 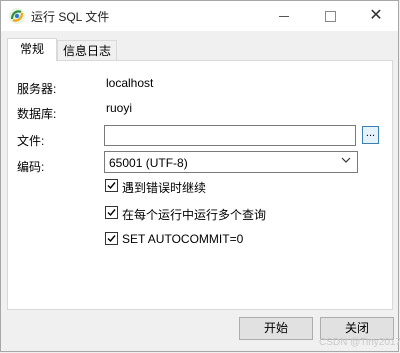 I want to click on server-label: 服务器:, so click(x=37, y=89).